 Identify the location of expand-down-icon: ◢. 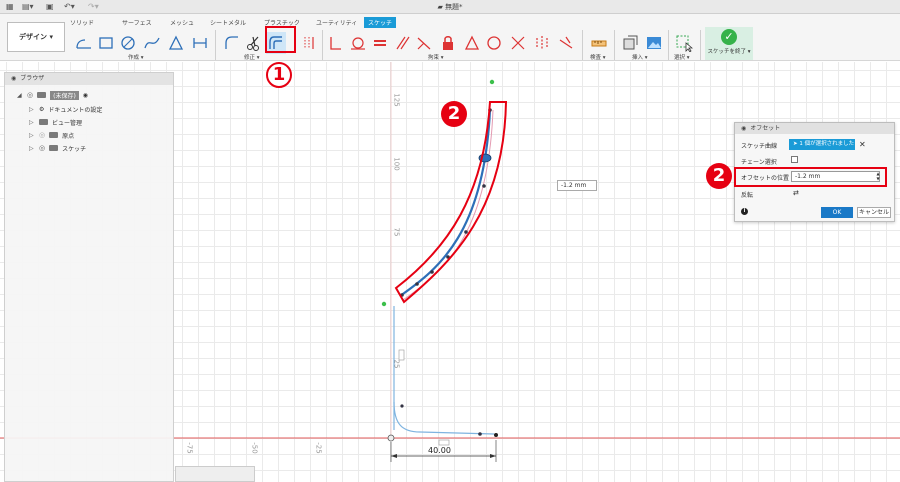
(20, 95).